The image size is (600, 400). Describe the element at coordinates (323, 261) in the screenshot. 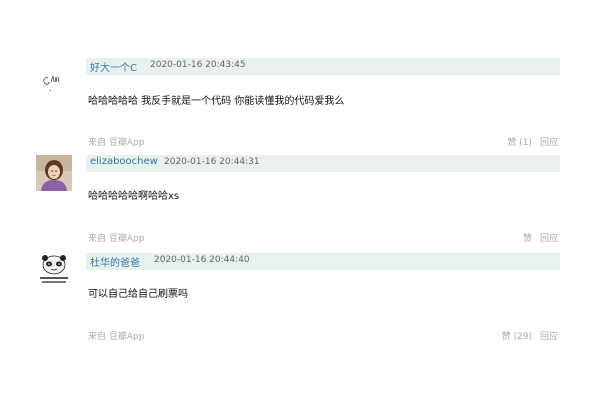

I see `comment-header: 杜华的爸爸 2020-01-16 20:44:40` at that location.